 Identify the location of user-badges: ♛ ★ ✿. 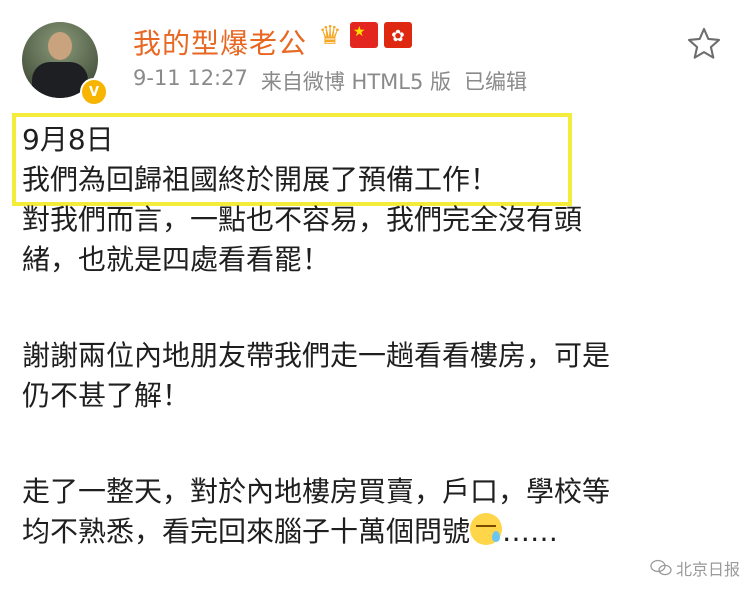
(364, 36).